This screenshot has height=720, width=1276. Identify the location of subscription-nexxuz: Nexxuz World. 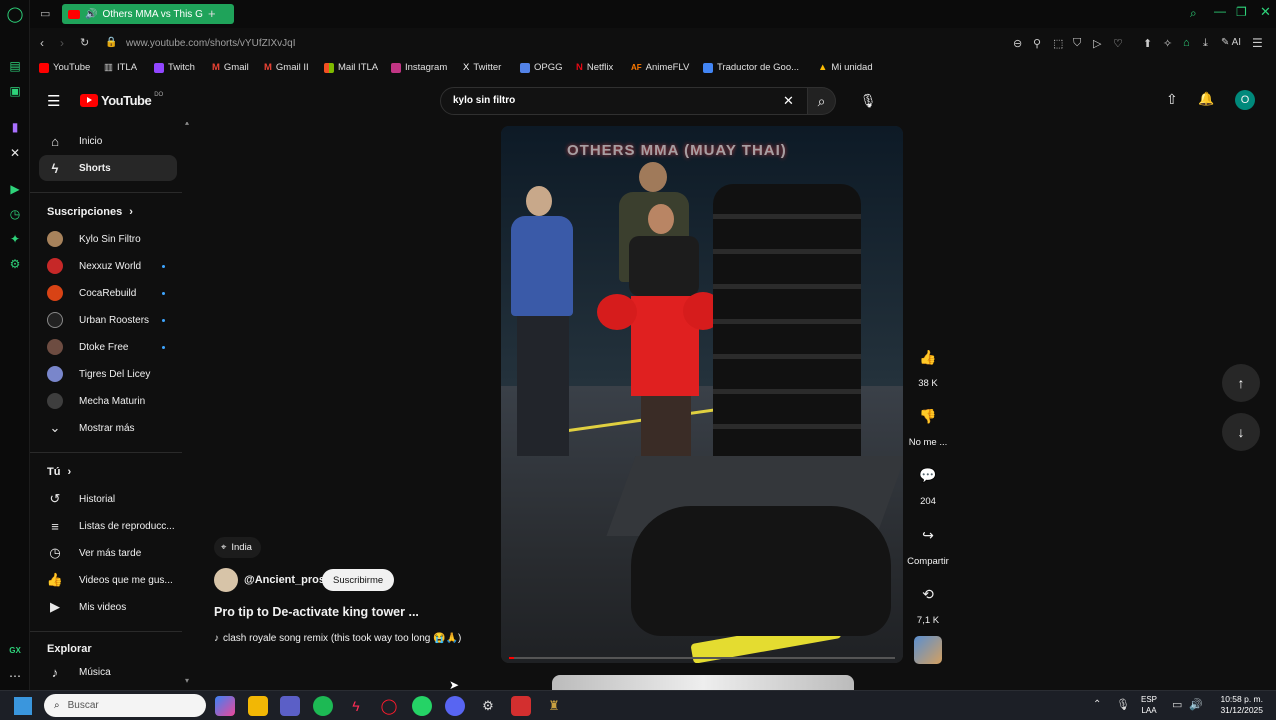
(108, 266).